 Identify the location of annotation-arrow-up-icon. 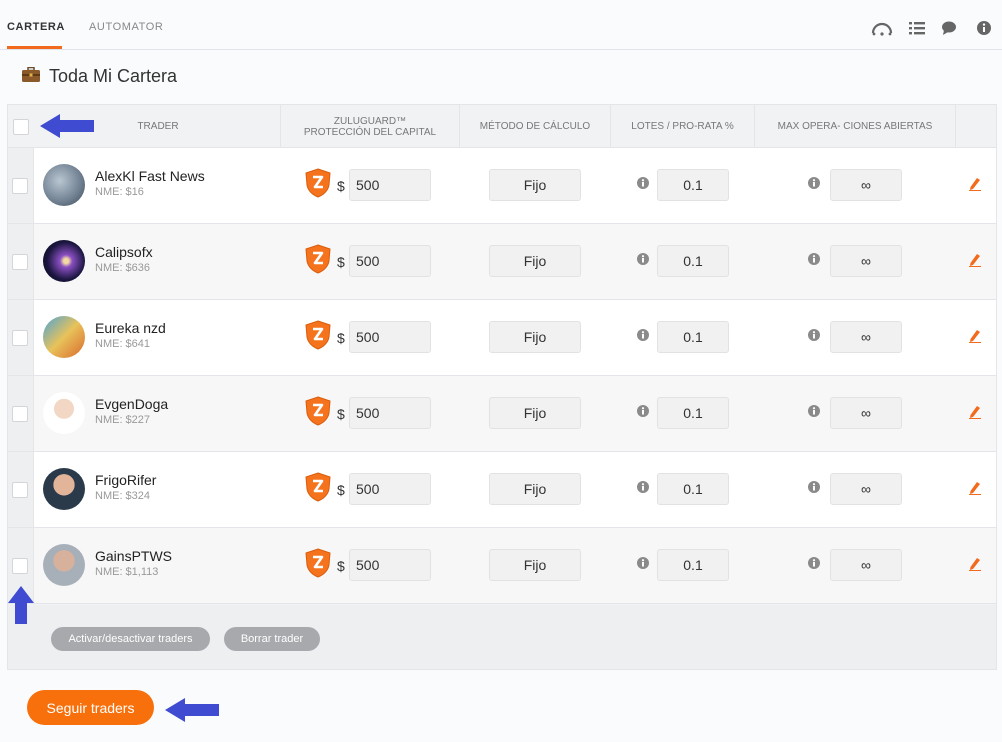
(21, 605).